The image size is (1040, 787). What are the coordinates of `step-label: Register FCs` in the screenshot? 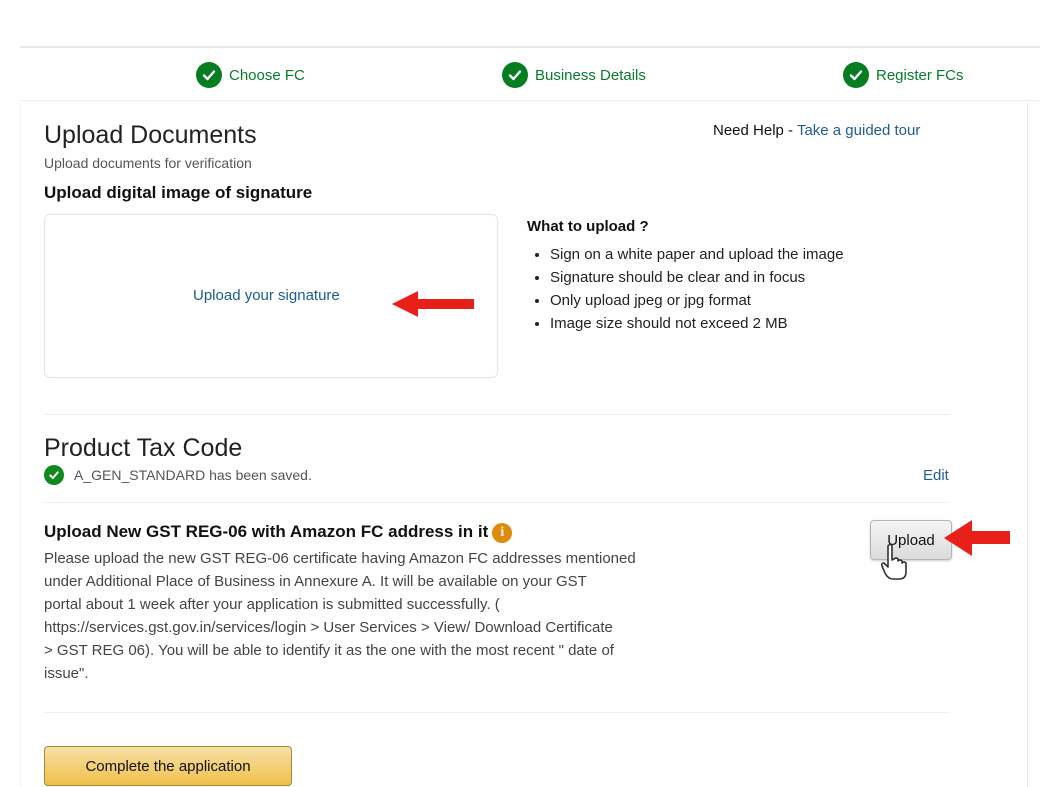 It's located at (920, 75).